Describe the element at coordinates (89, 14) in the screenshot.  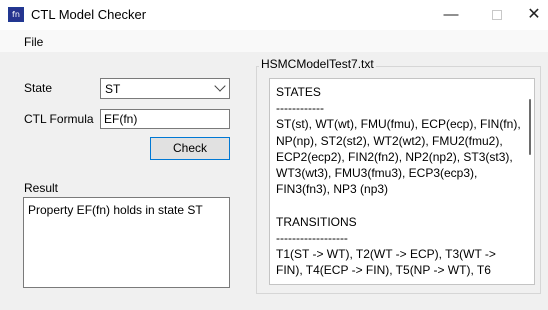
I see `window-title: CTL Model Checker` at that location.